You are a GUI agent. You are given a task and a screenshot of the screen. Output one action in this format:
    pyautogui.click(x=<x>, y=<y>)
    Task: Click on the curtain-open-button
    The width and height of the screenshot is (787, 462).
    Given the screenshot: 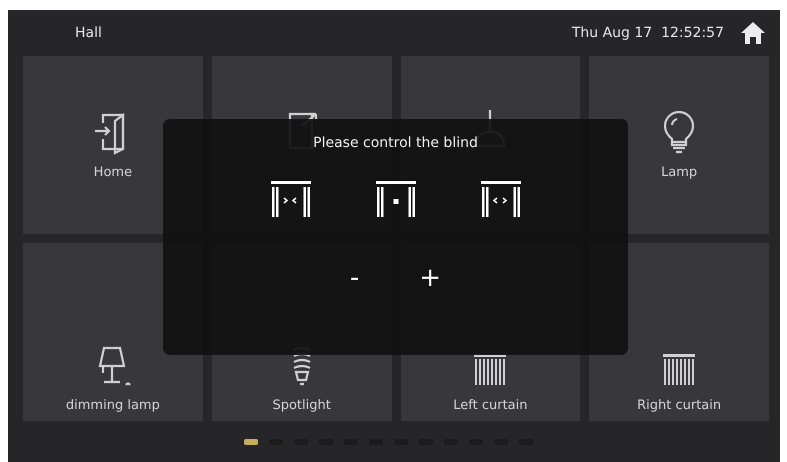 What is the action you would take?
    pyautogui.click(x=500, y=199)
    